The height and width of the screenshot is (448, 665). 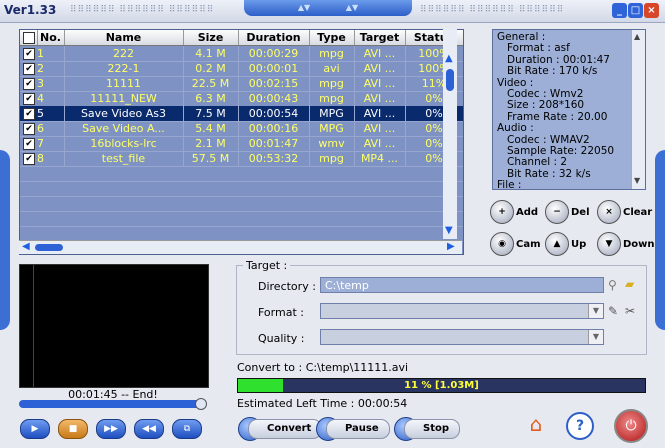 I want to click on table-row: ✔ 2 222-1 0.2 M 00:00:01 avi AVI ... 100%, so click(x=241, y=69).